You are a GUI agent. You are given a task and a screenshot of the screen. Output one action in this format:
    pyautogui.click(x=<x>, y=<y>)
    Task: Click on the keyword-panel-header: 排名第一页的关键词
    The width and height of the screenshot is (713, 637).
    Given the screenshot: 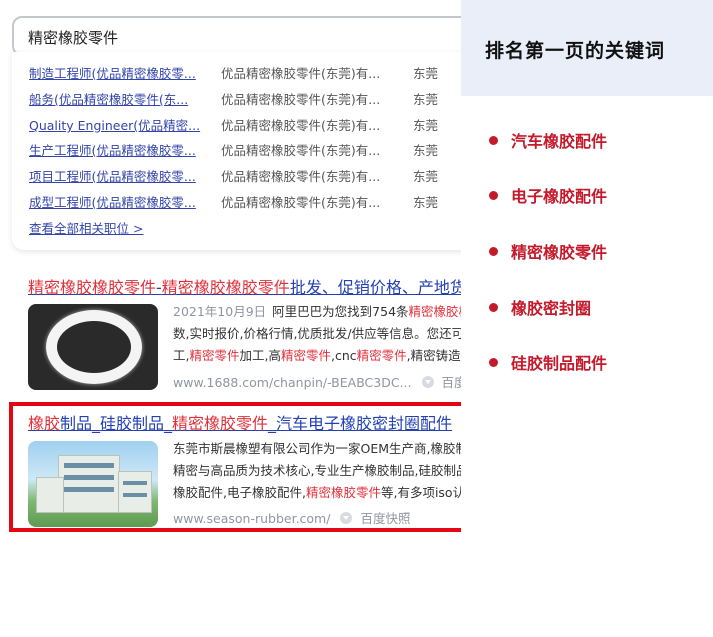 What is the action you would take?
    pyautogui.click(x=587, y=48)
    